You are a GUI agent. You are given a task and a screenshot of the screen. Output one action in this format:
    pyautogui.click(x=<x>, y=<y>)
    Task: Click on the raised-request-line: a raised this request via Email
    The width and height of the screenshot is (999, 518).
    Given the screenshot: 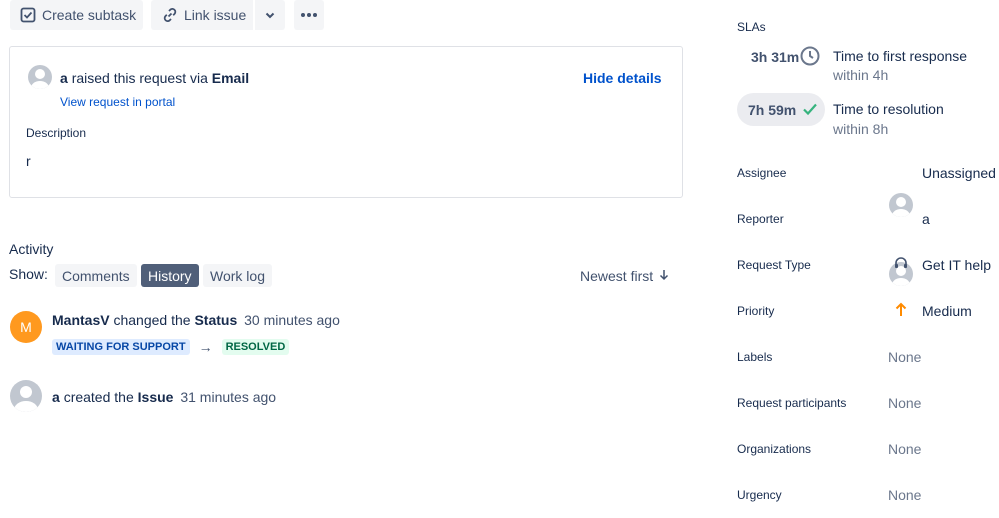 What is the action you would take?
    pyautogui.click(x=154, y=78)
    